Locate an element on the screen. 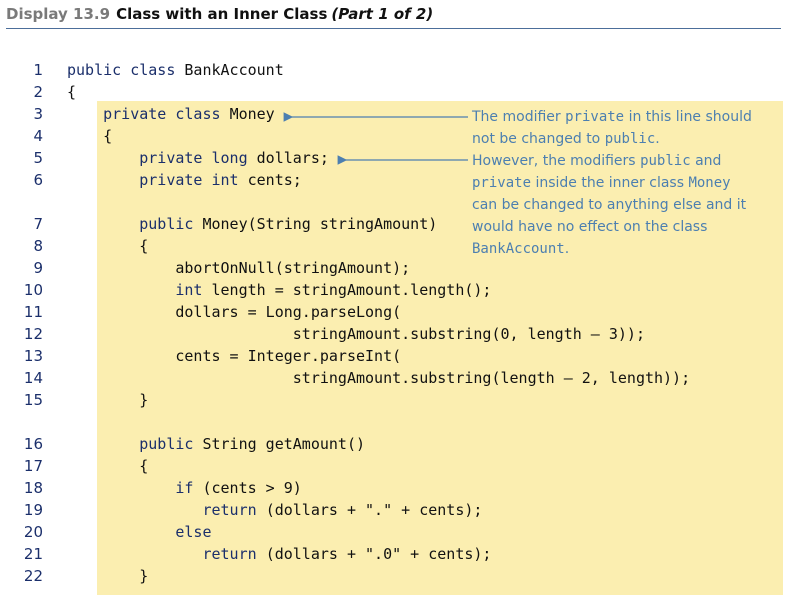 The height and width of the screenshot is (596, 789). annotation-code: Money is located at coordinates (709, 183).